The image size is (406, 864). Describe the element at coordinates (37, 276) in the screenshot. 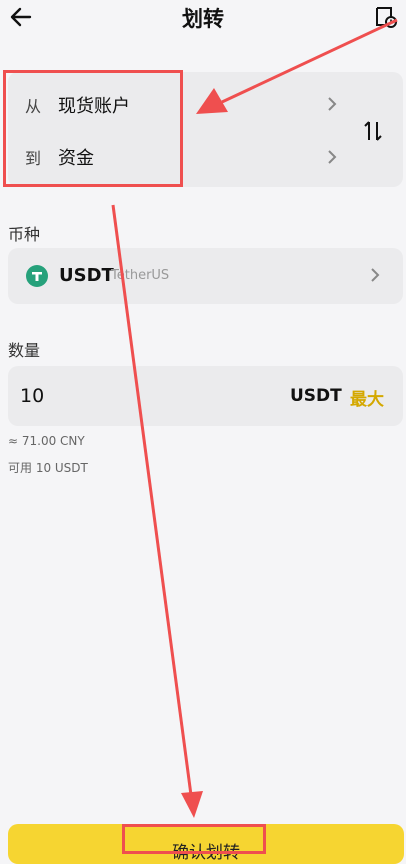

I see `tether-icon` at that location.